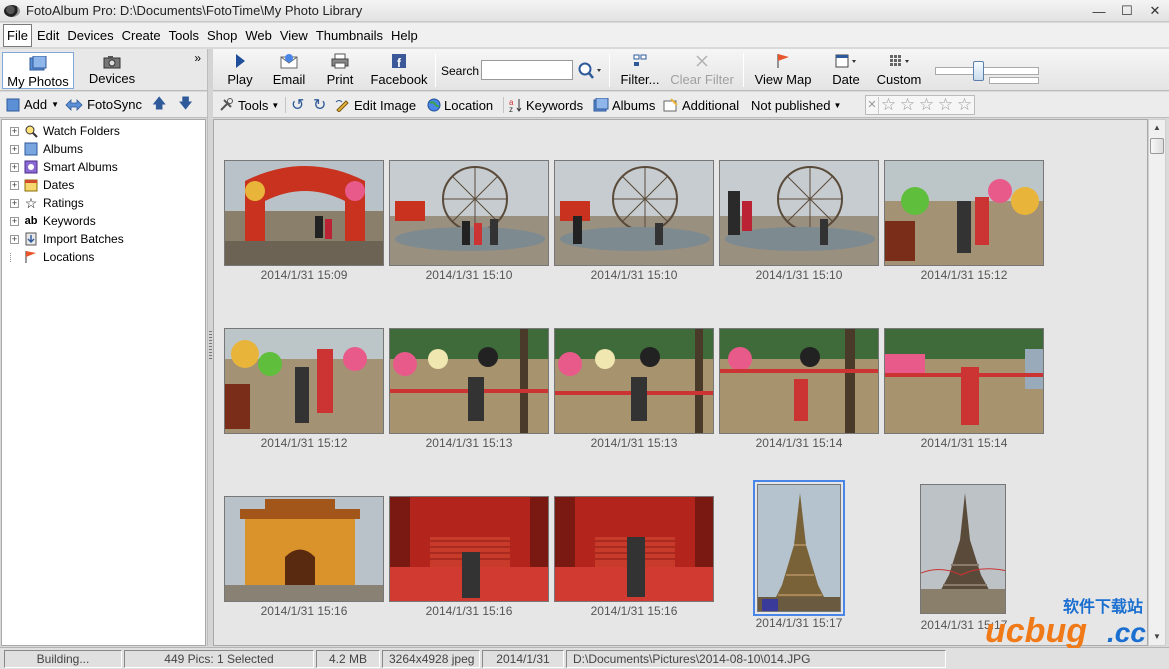 Image resolution: width=1169 pixels, height=669 pixels. I want to click on tools-icon, so click(226, 104).